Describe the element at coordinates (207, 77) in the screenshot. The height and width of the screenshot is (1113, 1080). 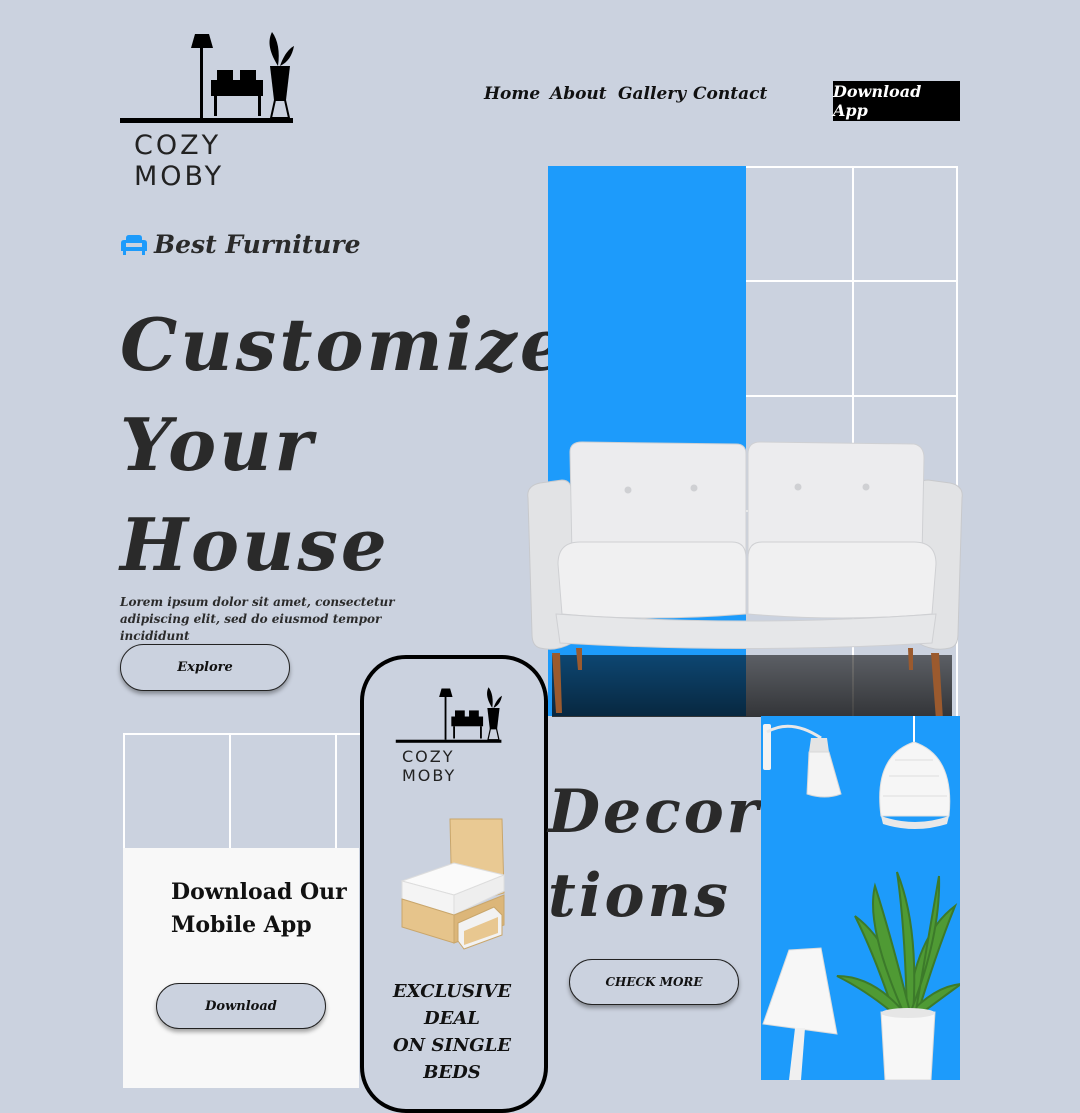
I see `logo-furniture-icon` at that location.